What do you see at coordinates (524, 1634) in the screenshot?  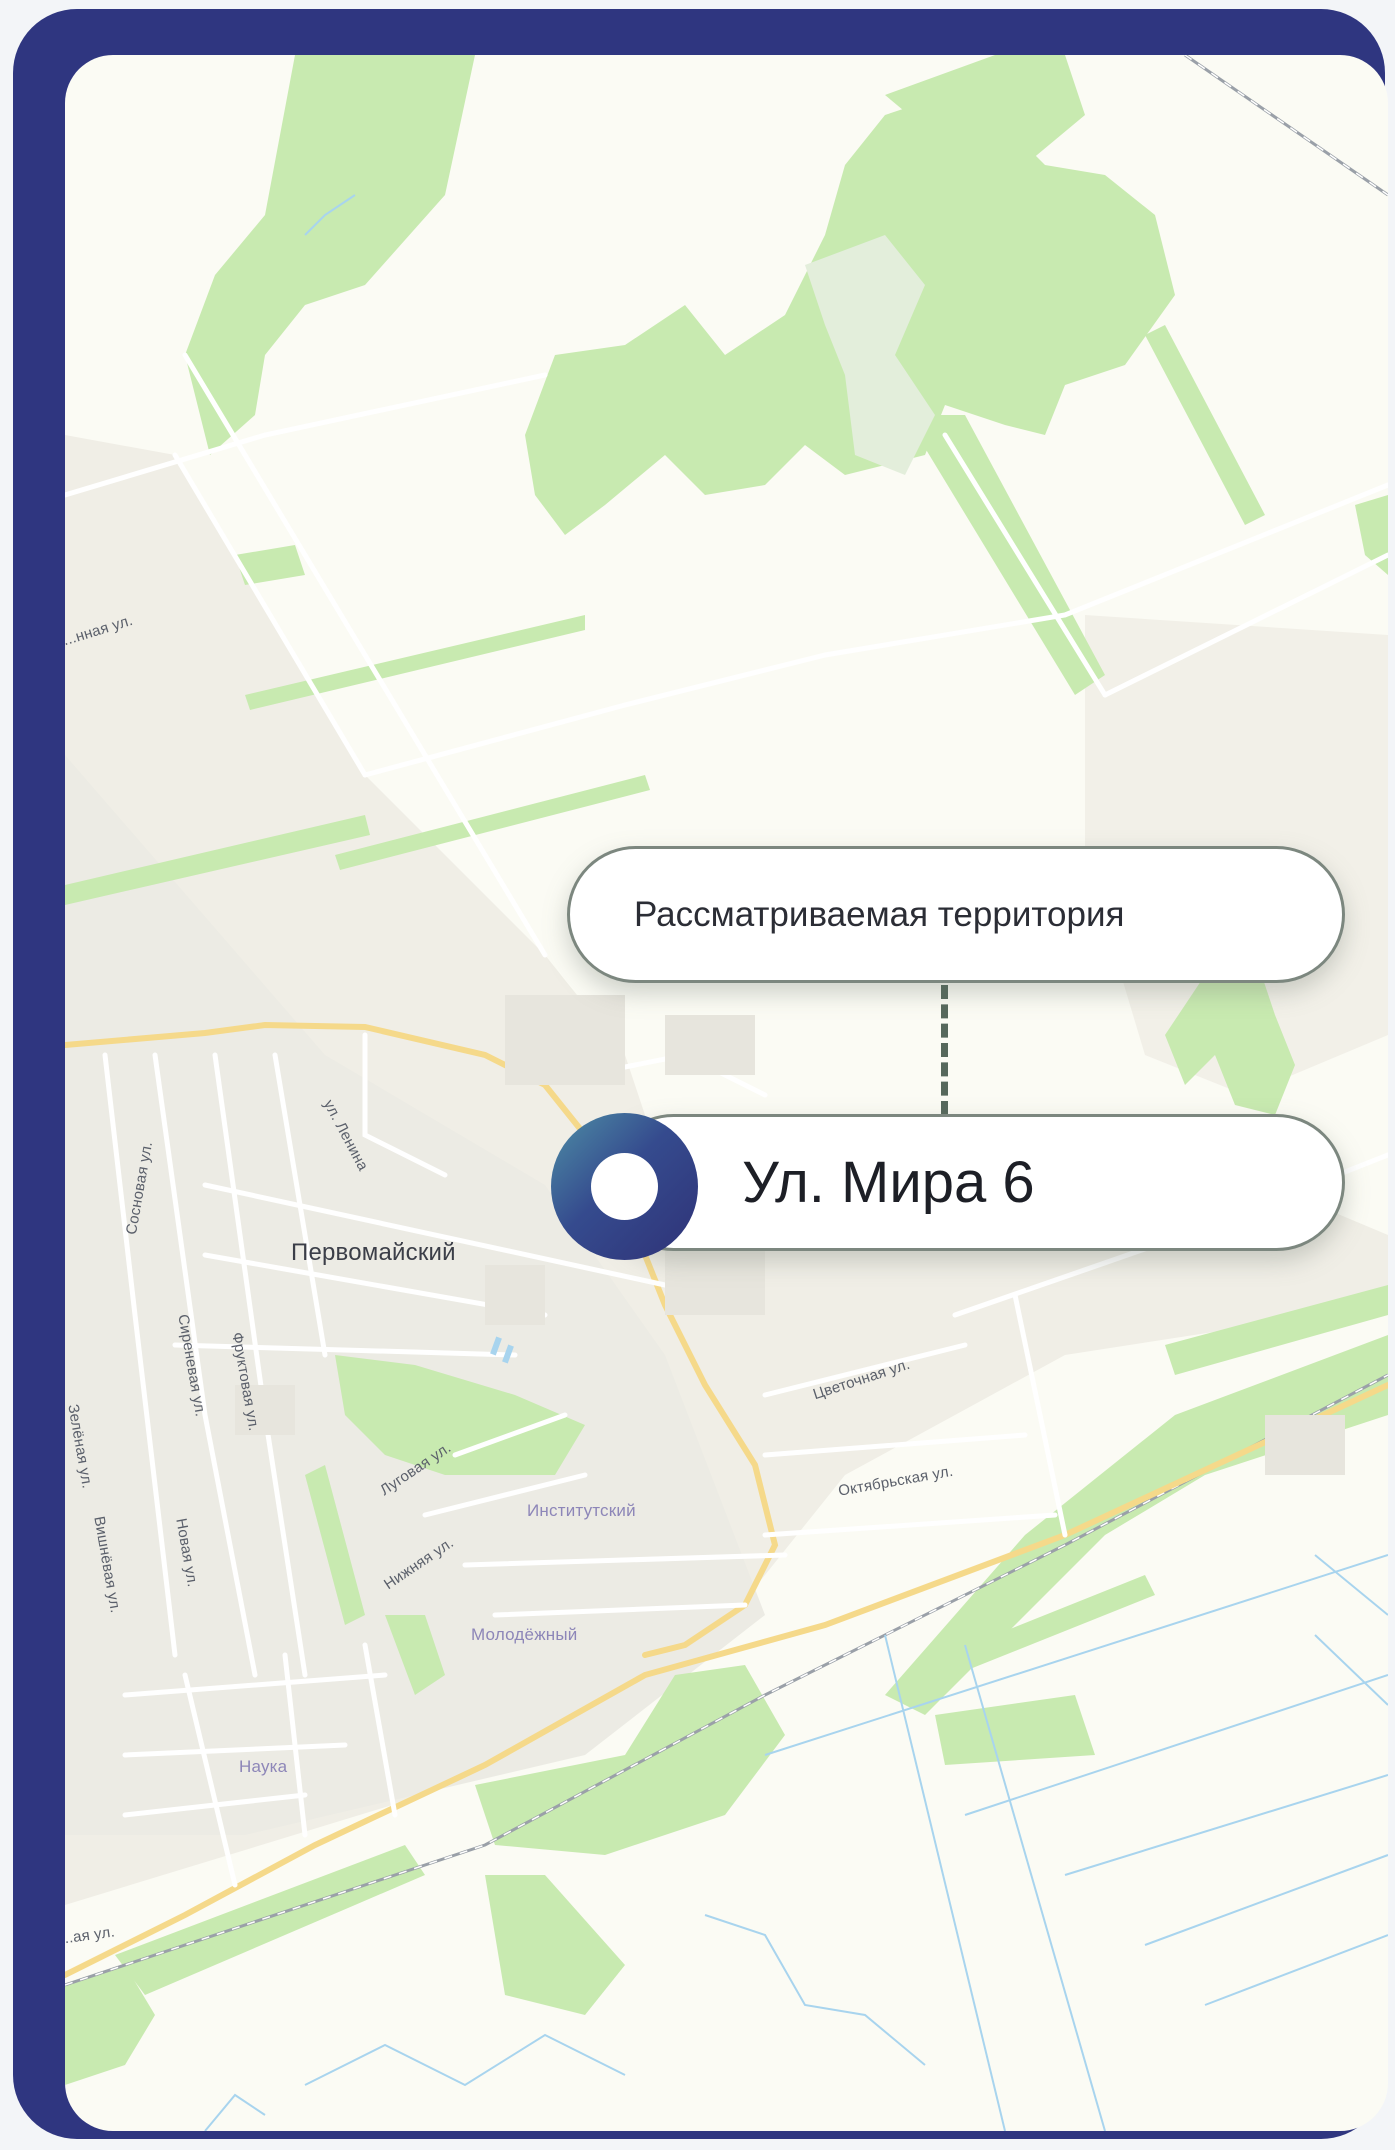 I see `district-label-molodezhny: Молодёжный` at bounding box center [524, 1634].